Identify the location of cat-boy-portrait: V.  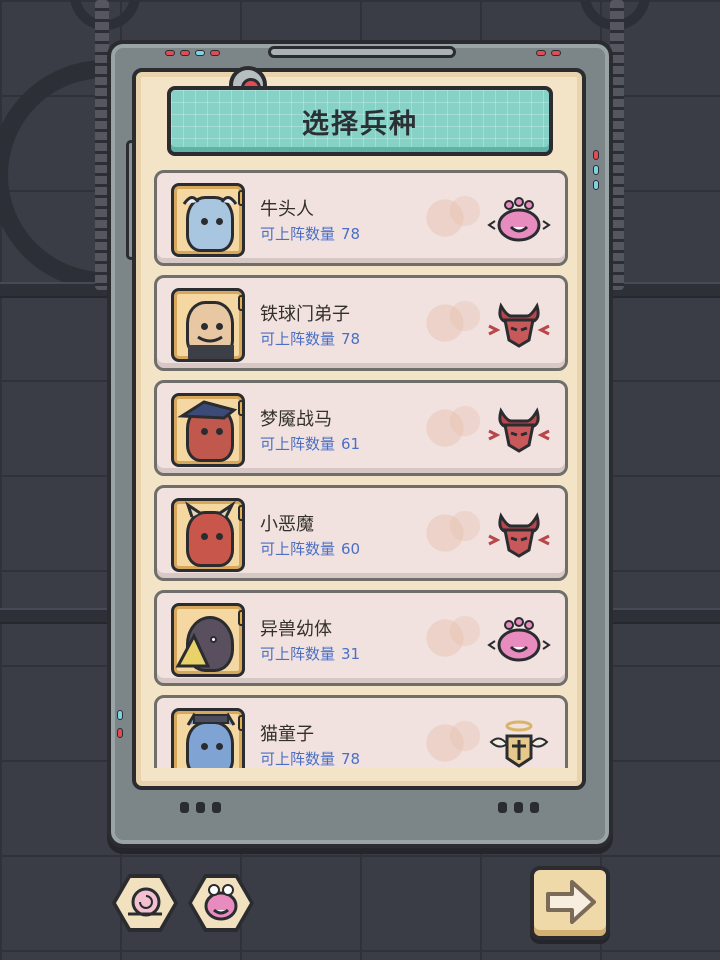
(208, 738).